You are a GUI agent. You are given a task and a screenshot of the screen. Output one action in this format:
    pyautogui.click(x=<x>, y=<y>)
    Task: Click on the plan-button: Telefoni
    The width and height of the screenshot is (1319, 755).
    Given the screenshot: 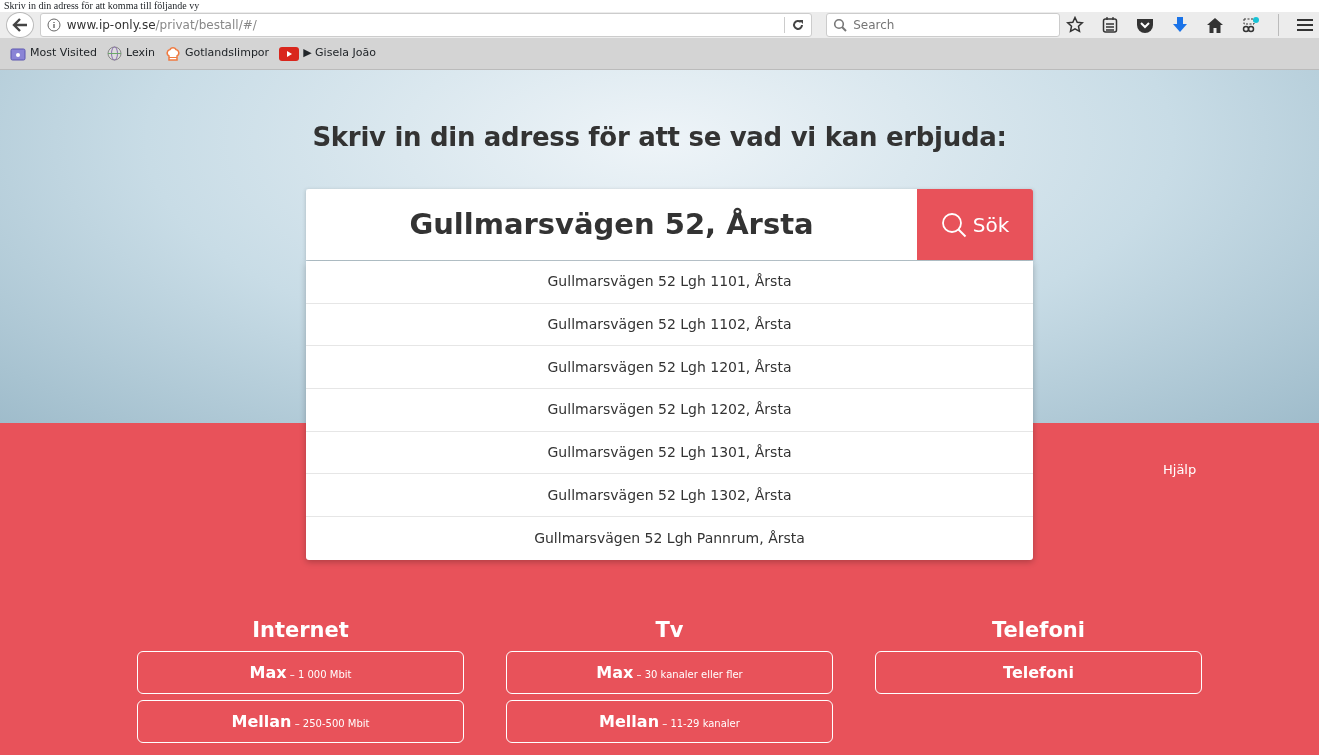 What is the action you would take?
    pyautogui.click(x=1038, y=672)
    